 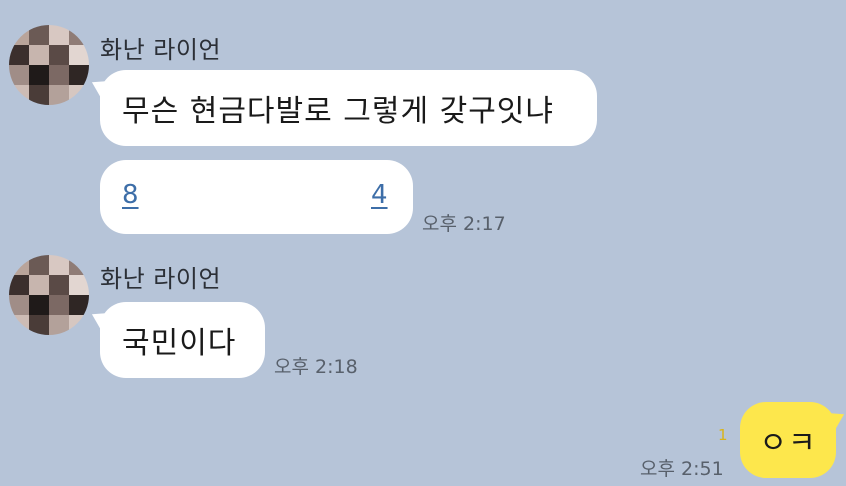 I want to click on link-number: 8, so click(x=130, y=195).